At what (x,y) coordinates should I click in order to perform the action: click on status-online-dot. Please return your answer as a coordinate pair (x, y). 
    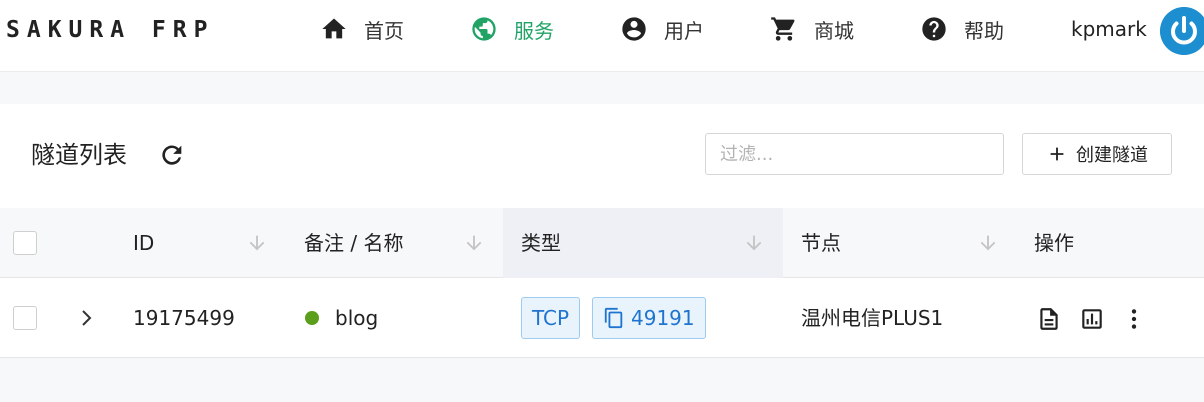
    Looking at the image, I should click on (312, 318).